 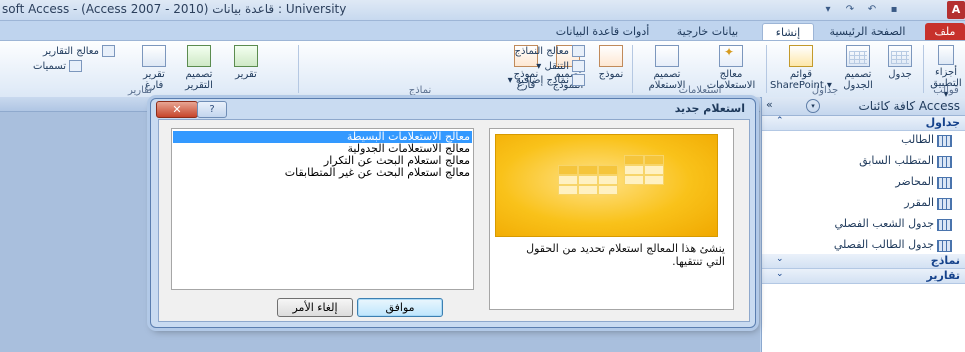 I want to click on reports-category: تقارير ⌄, so click(x=863, y=276).